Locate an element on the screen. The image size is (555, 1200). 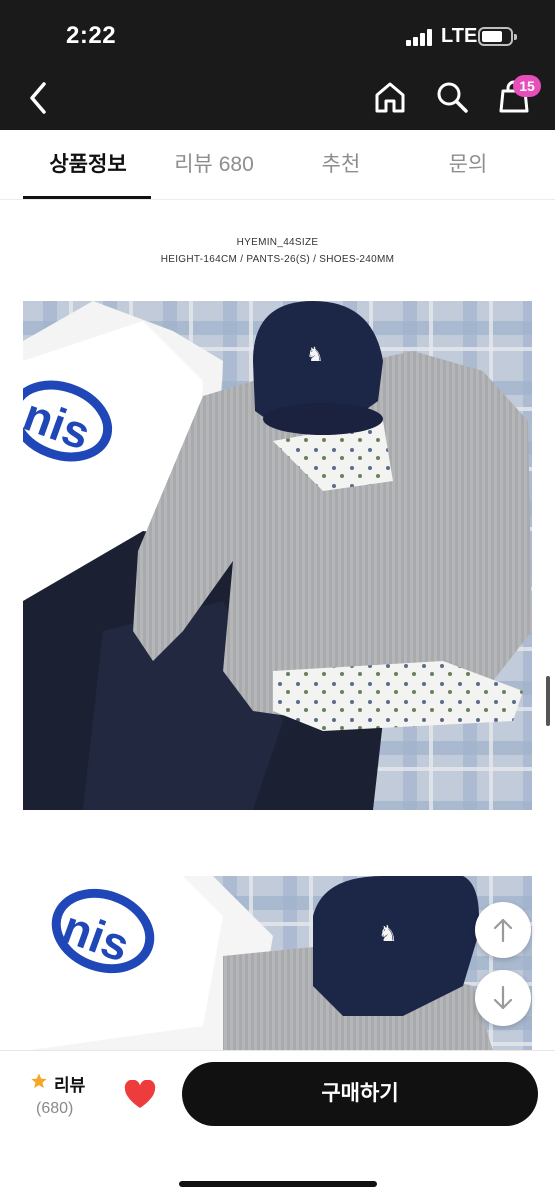
scroll-up-button is located at coordinates (503, 930).